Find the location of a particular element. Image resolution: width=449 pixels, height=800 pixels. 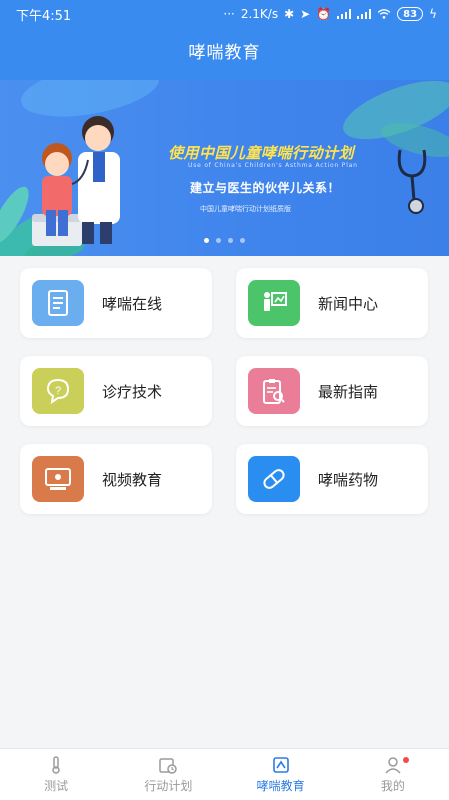

tab-asthma-education: 哮喘教育 is located at coordinates (281, 774).